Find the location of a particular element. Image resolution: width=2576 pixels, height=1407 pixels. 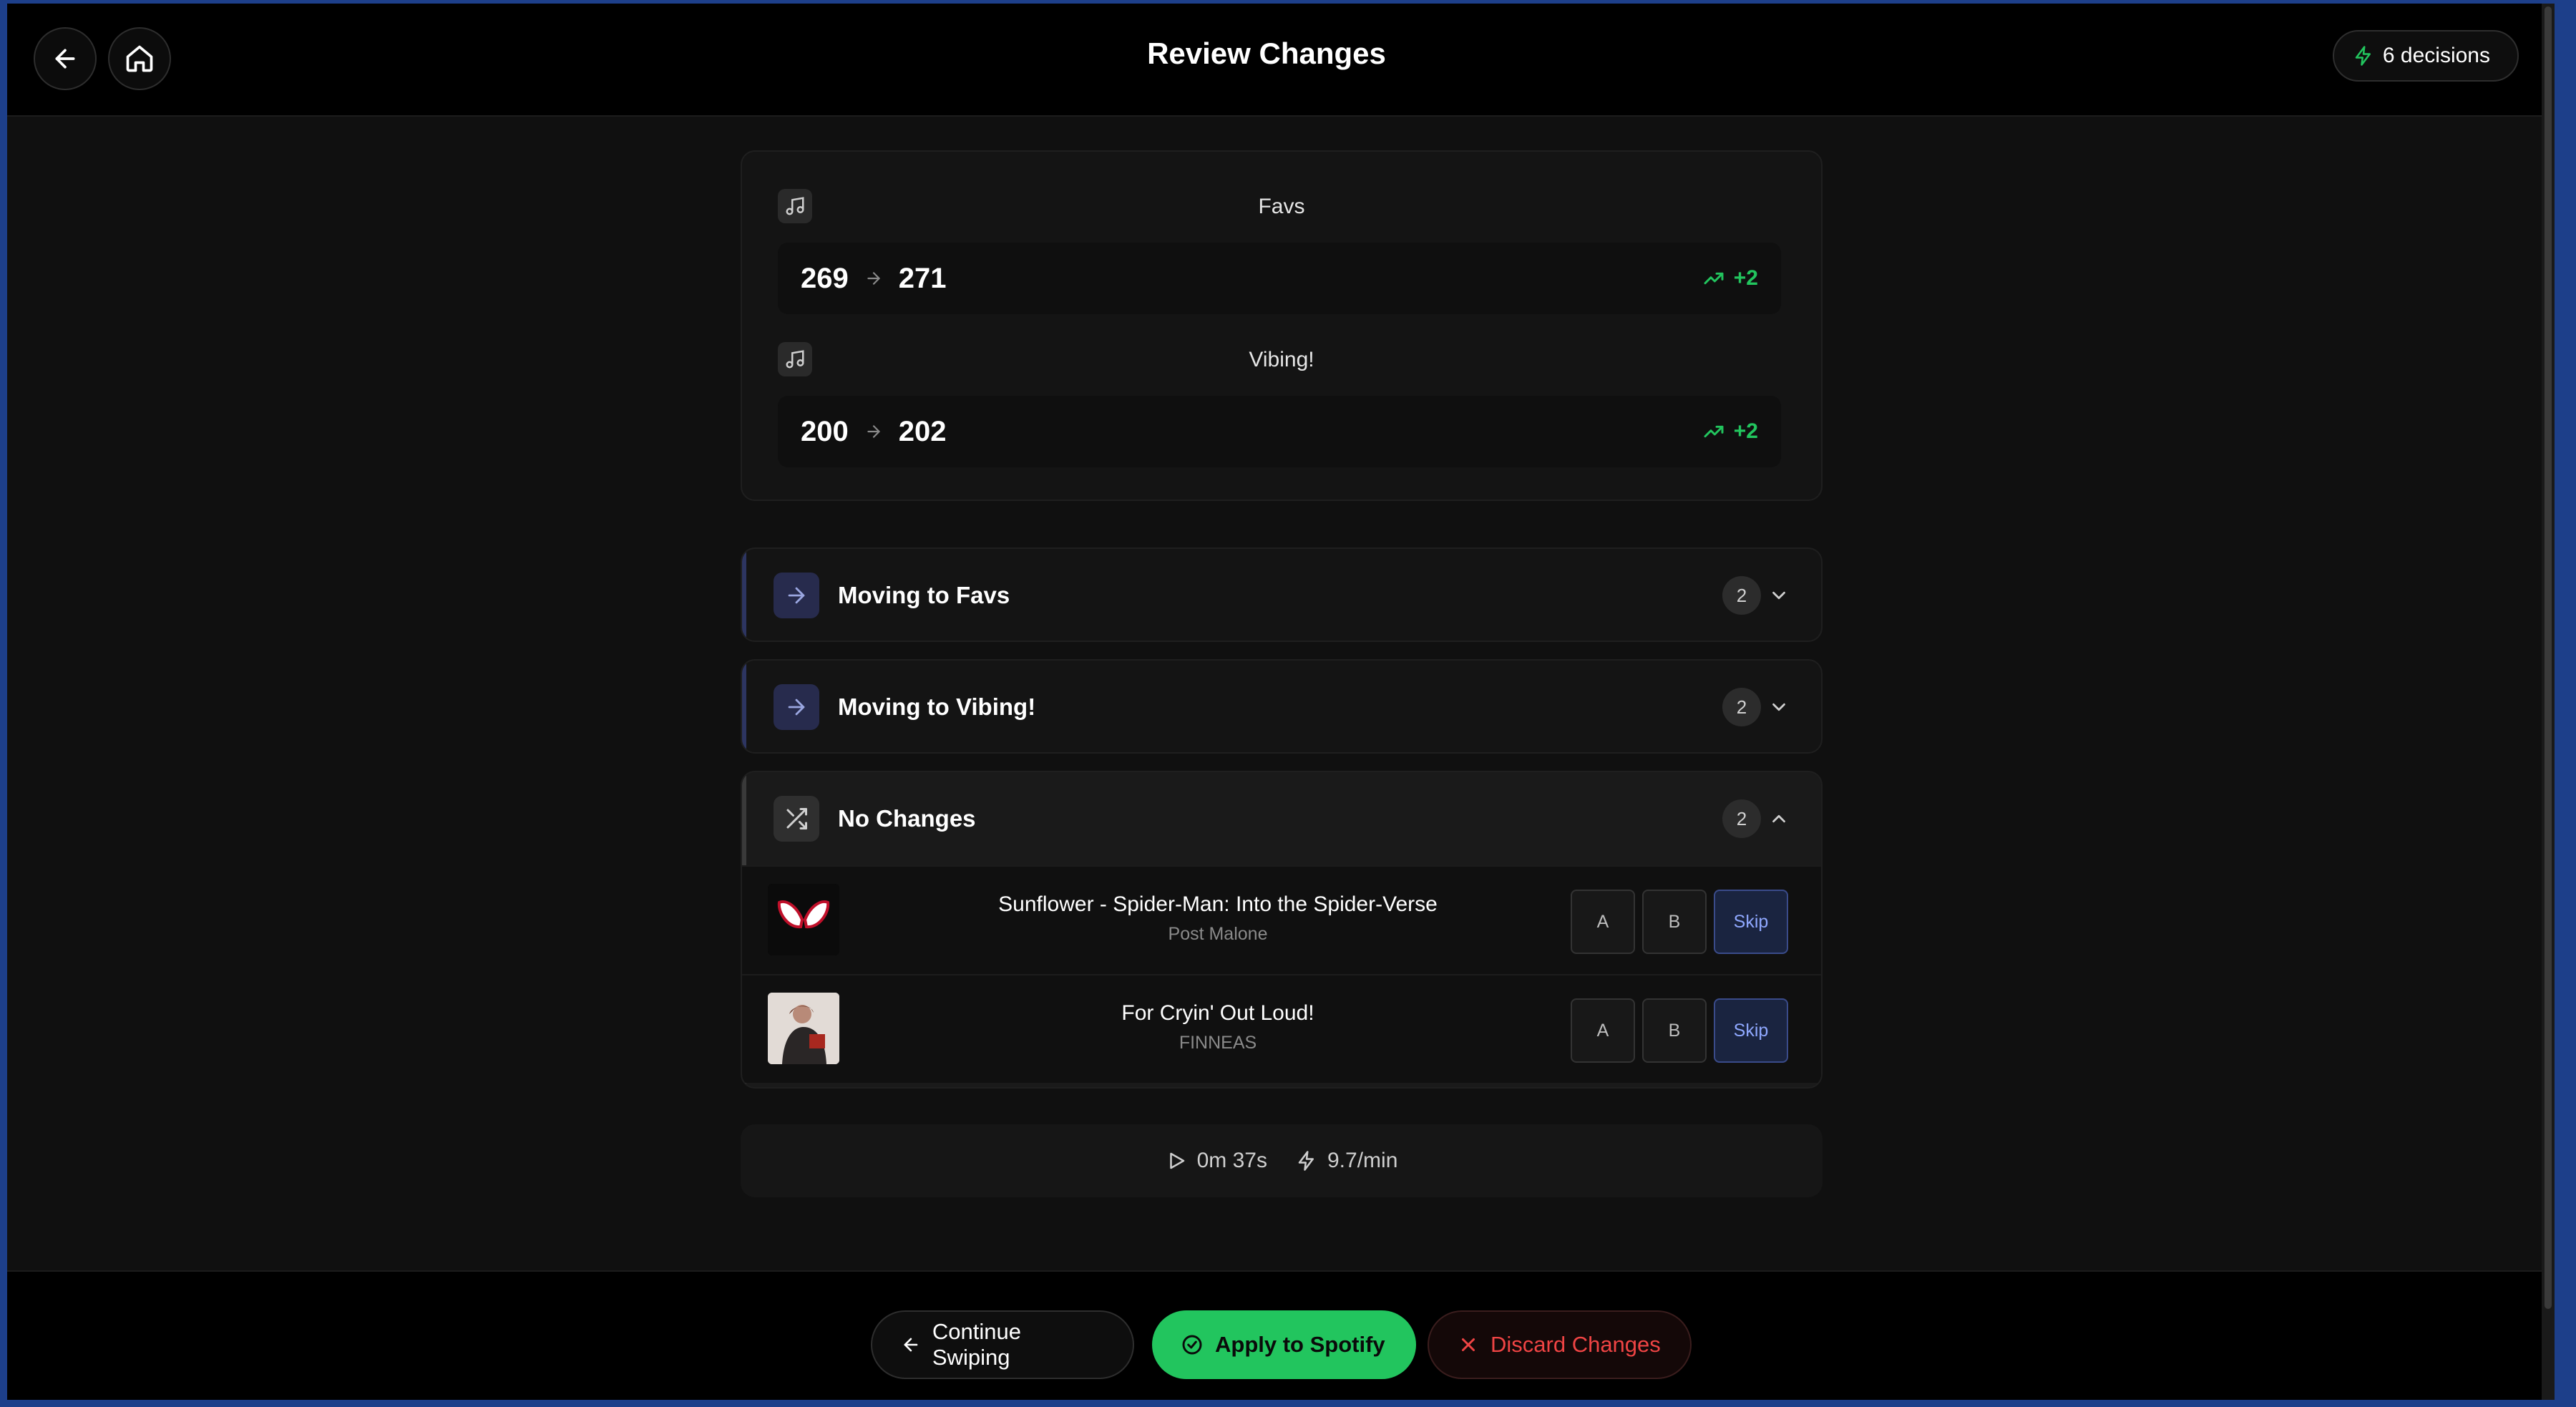

group-header: Moving to Vibing! 2 is located at coordinates (1281, 706).